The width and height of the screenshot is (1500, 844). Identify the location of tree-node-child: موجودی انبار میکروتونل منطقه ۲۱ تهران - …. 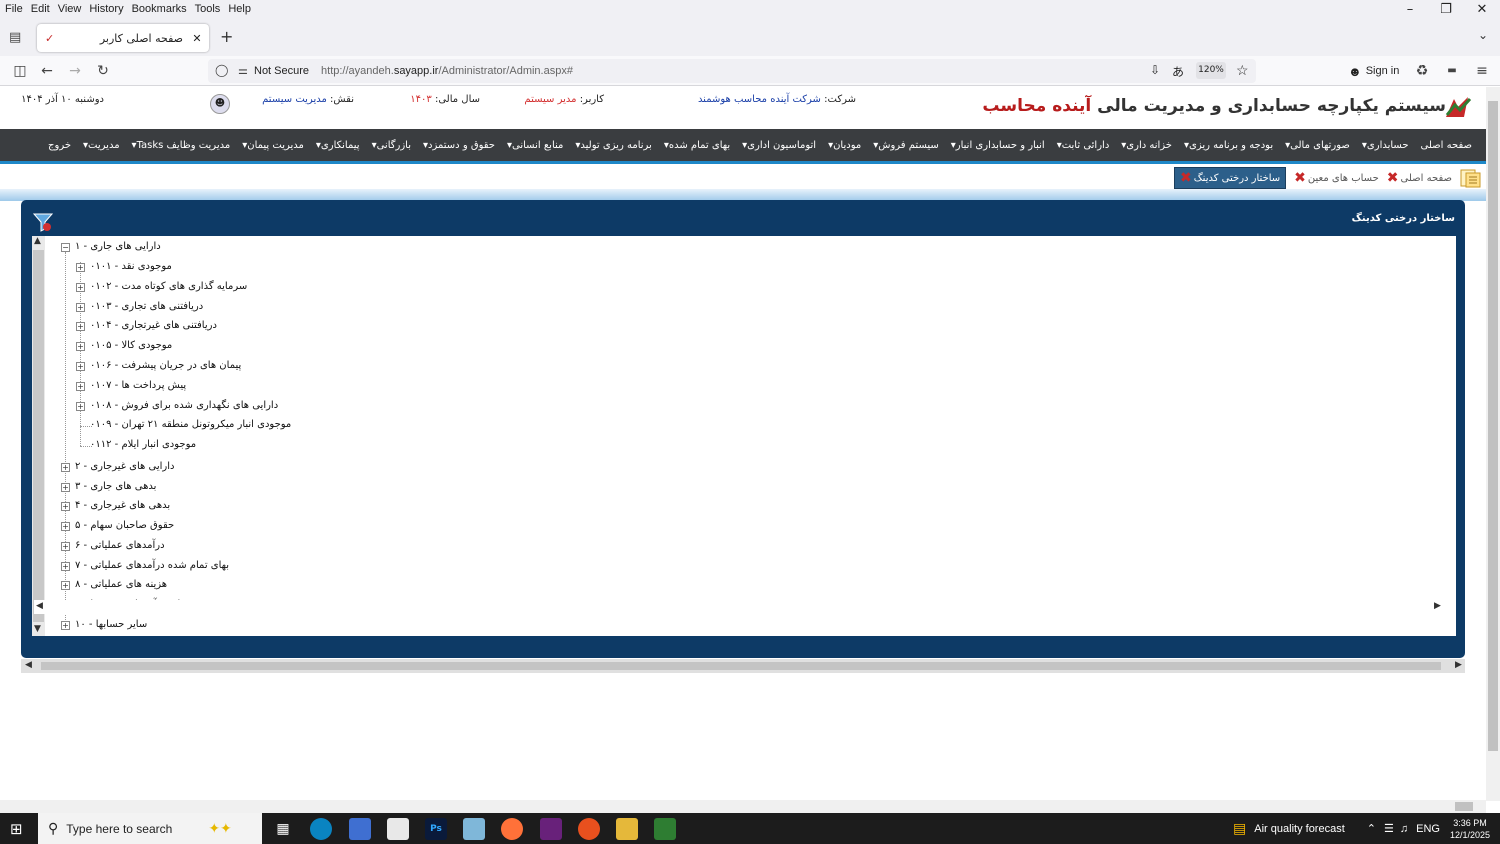
(190, 424).